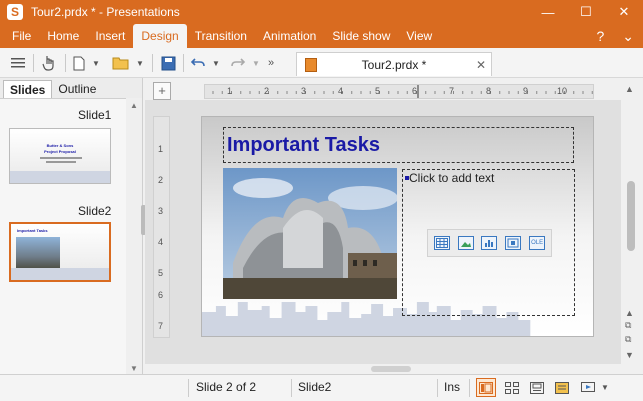  What do you see at coordinates (221, 36) in the screenshot?
I see `tab-transition: Transition` at bounding box center [221, 36].